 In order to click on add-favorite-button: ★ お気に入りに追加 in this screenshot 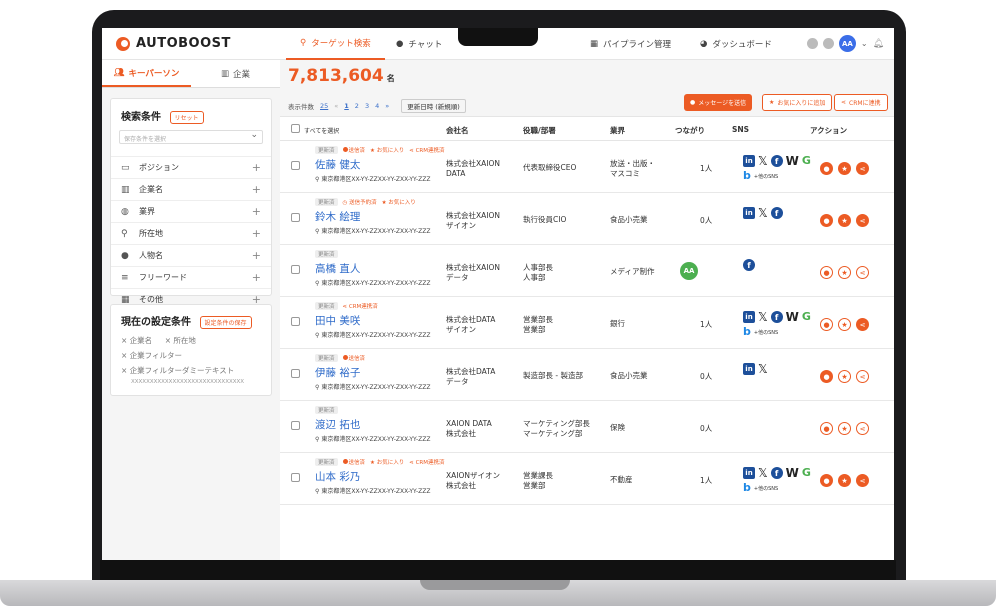, I will do `click(797, 102)`.